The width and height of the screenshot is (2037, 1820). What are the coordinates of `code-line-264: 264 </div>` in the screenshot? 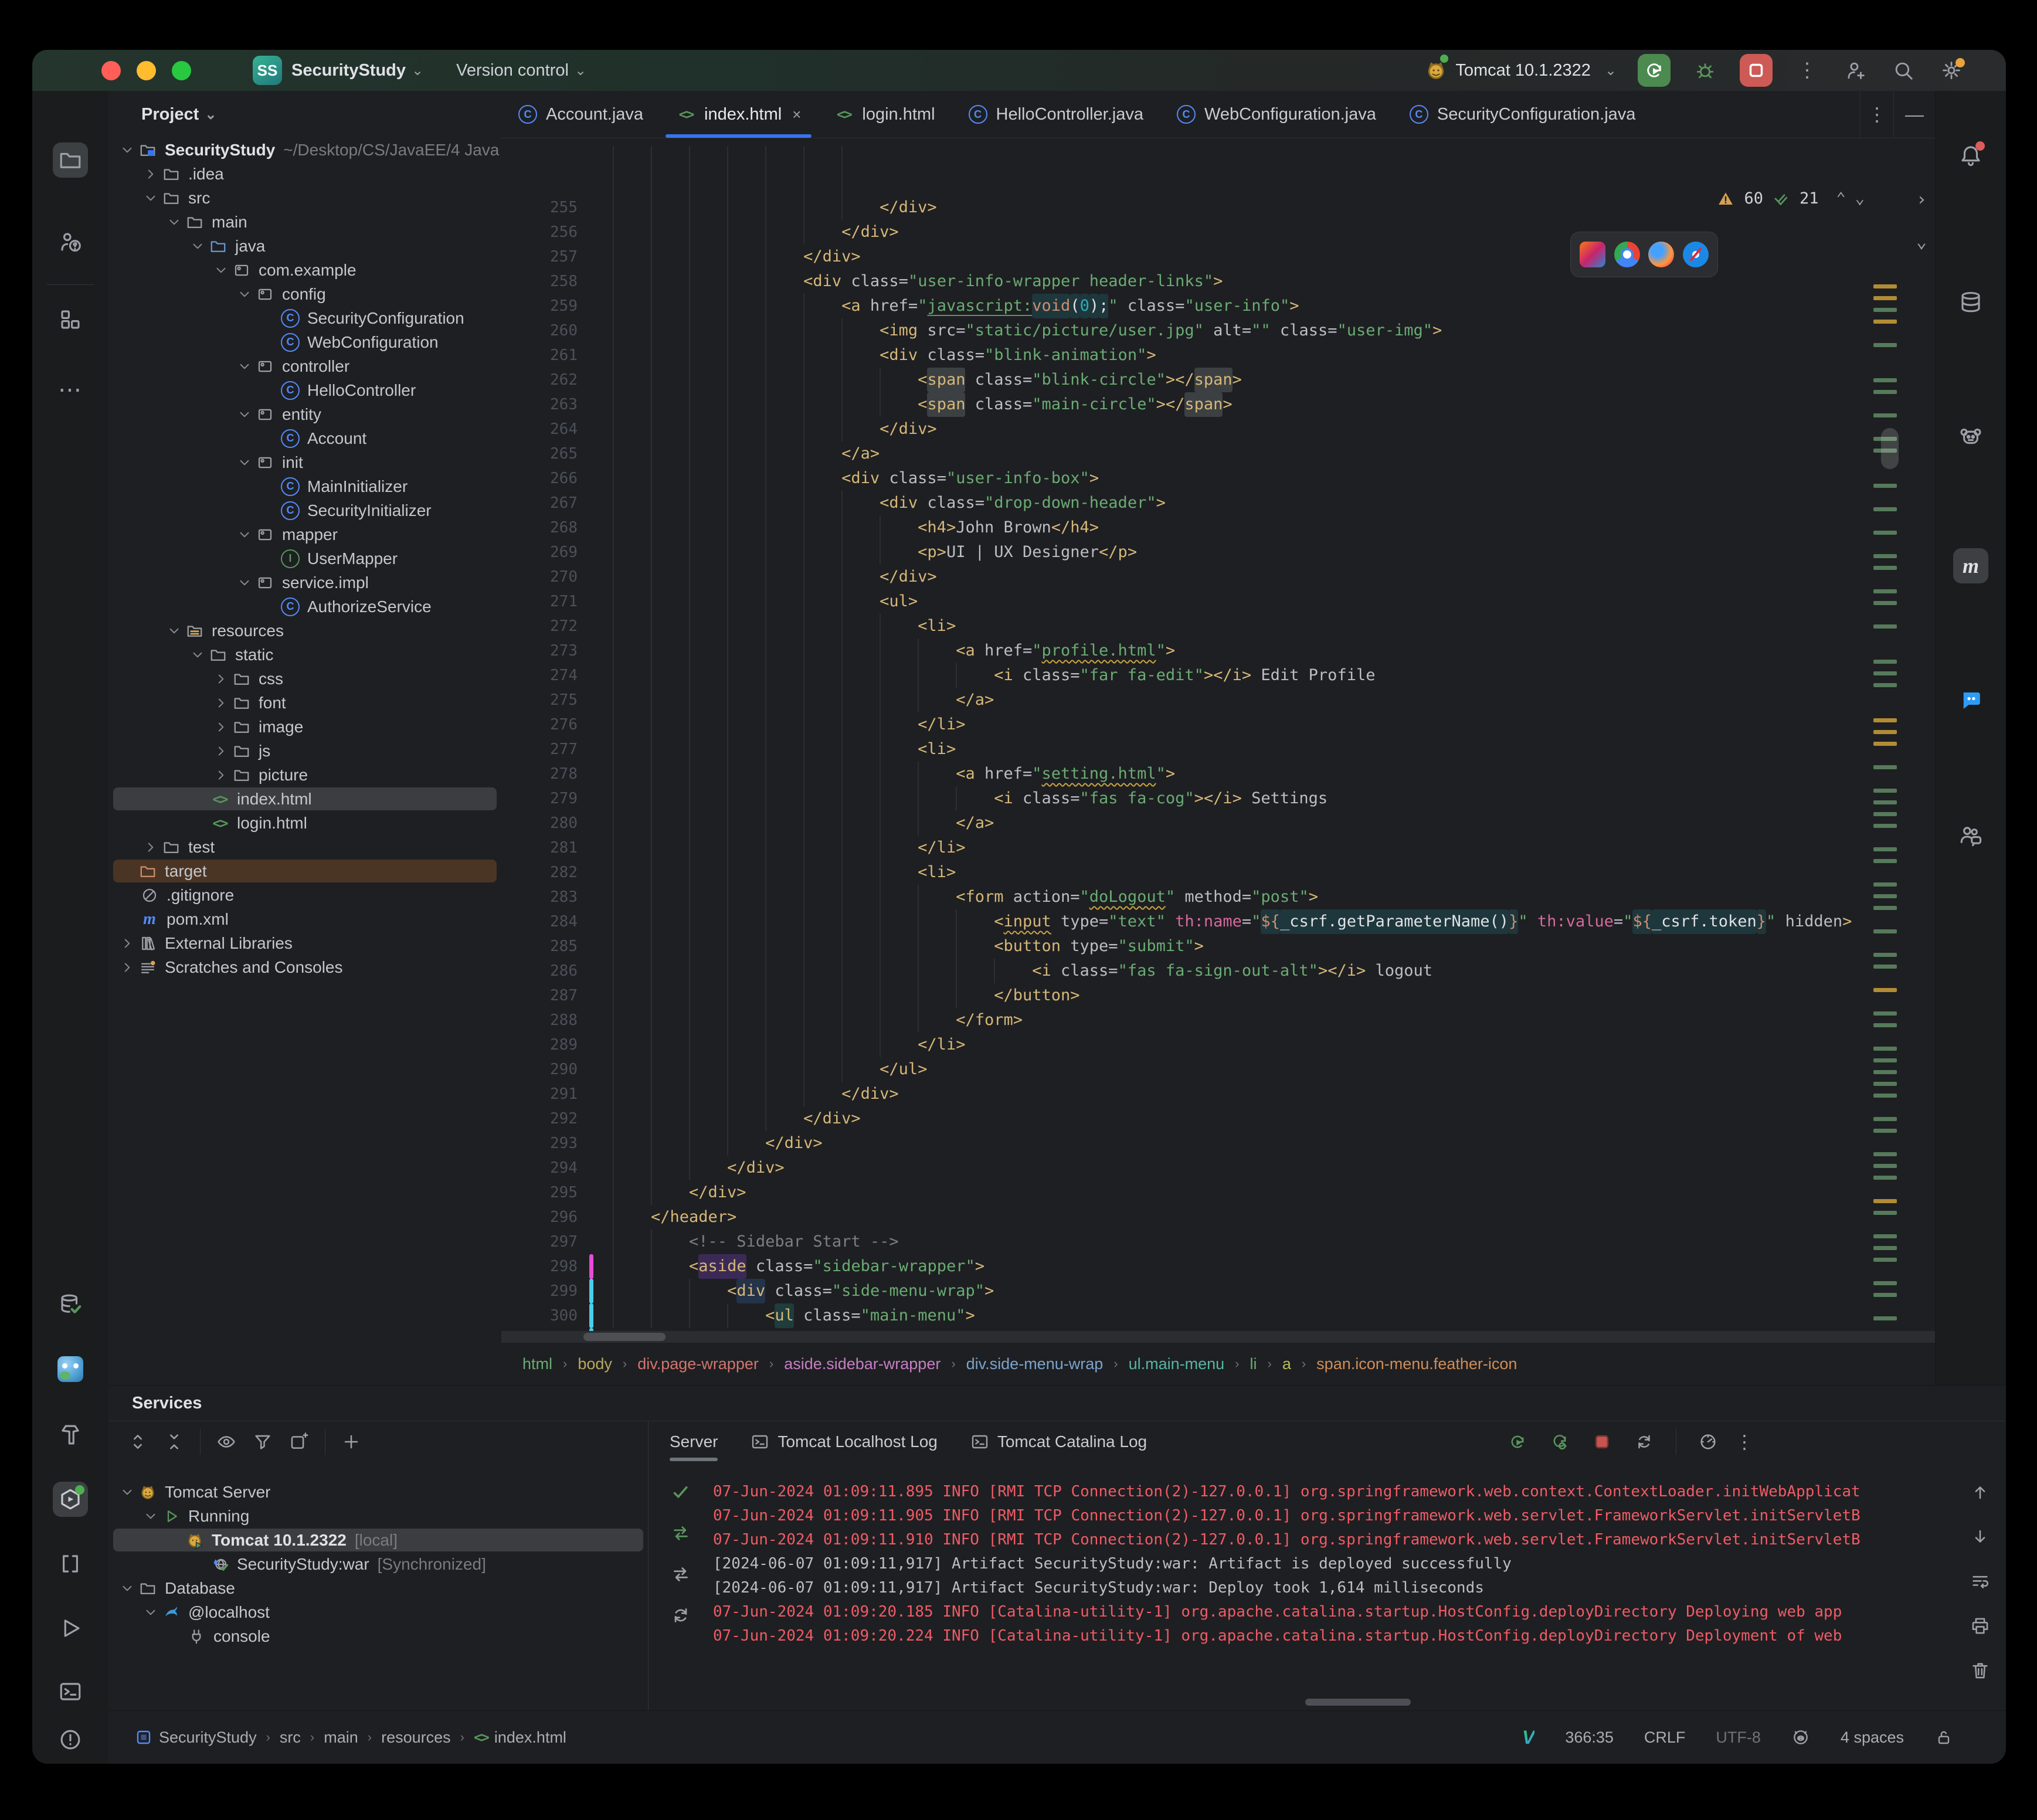 It's located at (1187, 429).